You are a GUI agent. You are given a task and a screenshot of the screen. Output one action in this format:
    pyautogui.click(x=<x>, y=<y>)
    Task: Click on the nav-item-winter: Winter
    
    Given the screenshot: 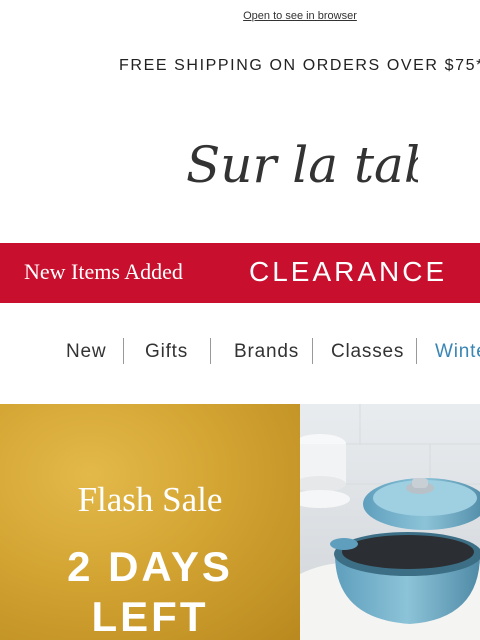 What is the action you would take?
    pyautogui.click(x=457, y=352)
    